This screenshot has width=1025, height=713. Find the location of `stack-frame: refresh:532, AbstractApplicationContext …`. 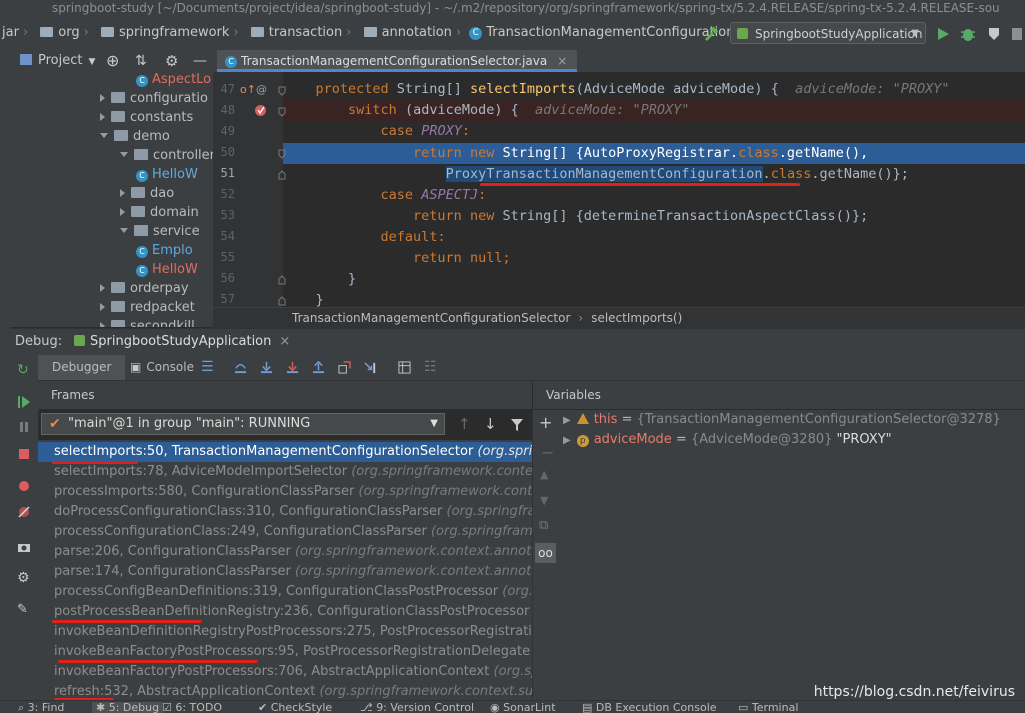

stack-frame: refresh:532, AbstractApplicationContext … is located at coordinates (293, 692).